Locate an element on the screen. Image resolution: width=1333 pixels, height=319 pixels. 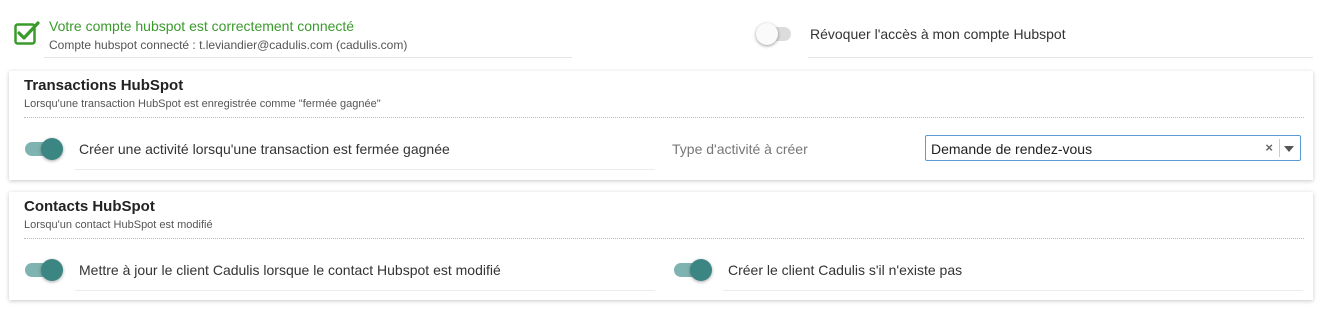
chevron-down-icon is located at coordinates (1289, 149).